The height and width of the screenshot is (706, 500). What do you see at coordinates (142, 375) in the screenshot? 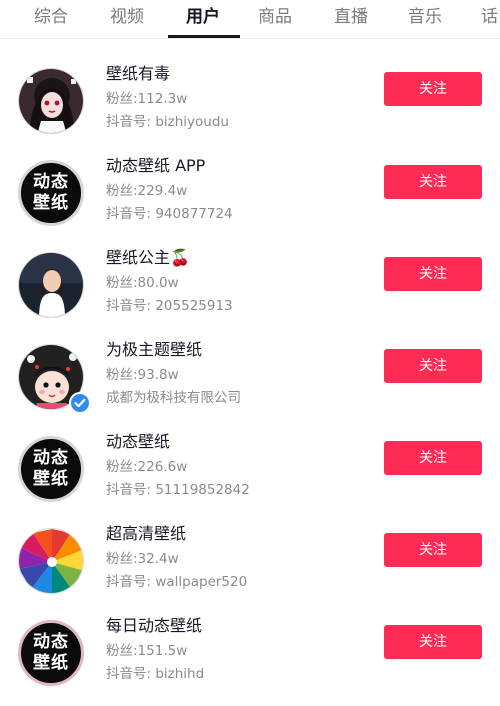
I see `fan-count: 粉丝:93.8w` at bounding box center [142, 375].